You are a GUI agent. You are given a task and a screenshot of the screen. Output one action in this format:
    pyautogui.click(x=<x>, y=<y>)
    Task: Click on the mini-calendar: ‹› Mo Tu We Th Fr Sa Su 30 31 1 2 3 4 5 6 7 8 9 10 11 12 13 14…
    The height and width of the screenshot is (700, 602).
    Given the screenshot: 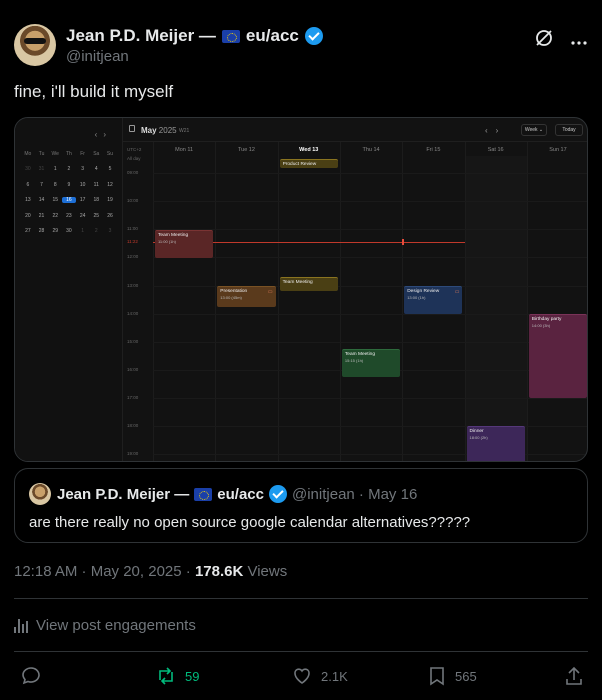 What is the action you would take?
    pyautogui.click(x=69, y=289)
    